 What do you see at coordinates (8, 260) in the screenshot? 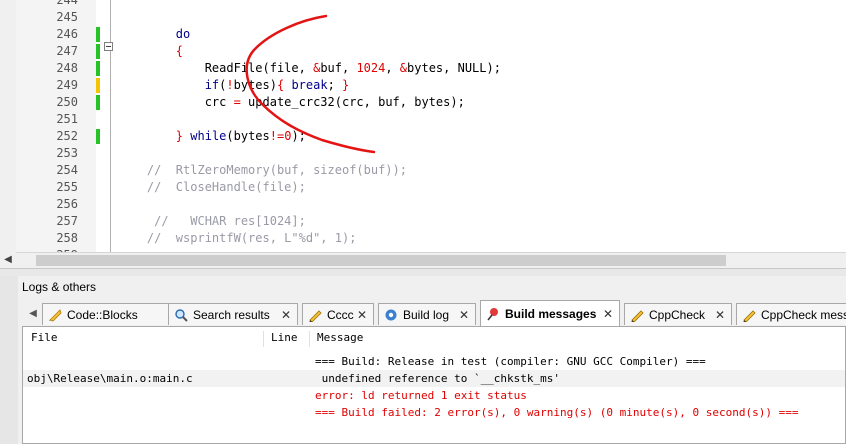
I see `scroll-left-arrow-icon: ◀` at bounding box center [8, 260].